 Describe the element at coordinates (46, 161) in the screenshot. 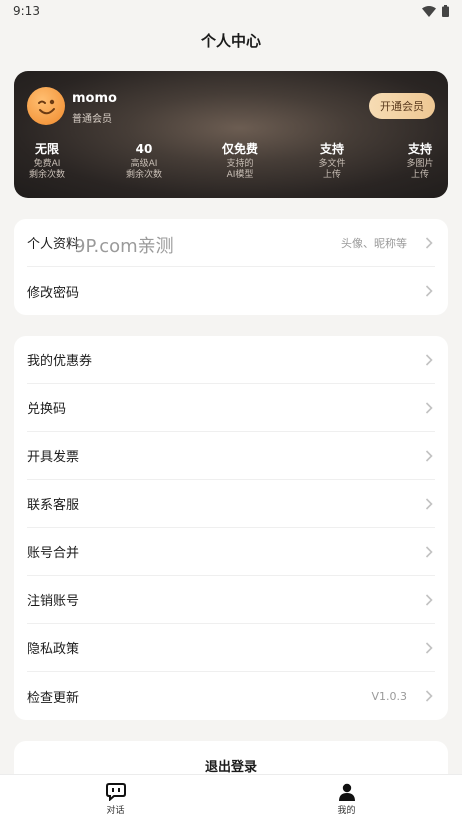

I see `benefit-free-ai: 无限 免费AI 剩余次数` at that location.